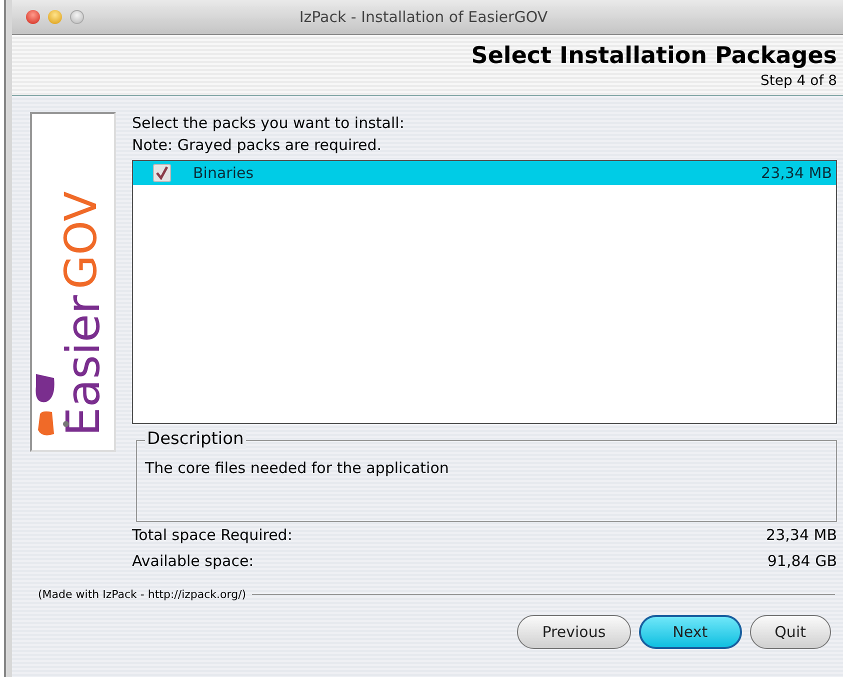 This screenshot has height=677, width=843. What do you see at coordinates (212, 535) in the screenshot?
I see `space-label: Total space Required:` at bounding box center [212, 535].